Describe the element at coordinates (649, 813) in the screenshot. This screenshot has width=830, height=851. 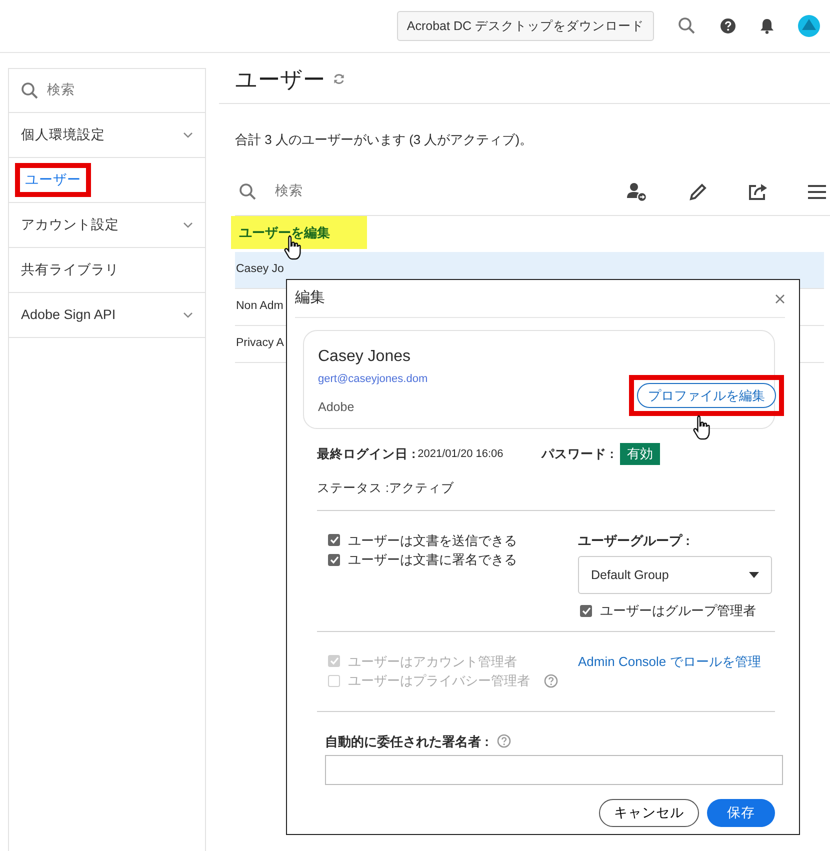
I see `cancel-button: キャンセル` at that location.